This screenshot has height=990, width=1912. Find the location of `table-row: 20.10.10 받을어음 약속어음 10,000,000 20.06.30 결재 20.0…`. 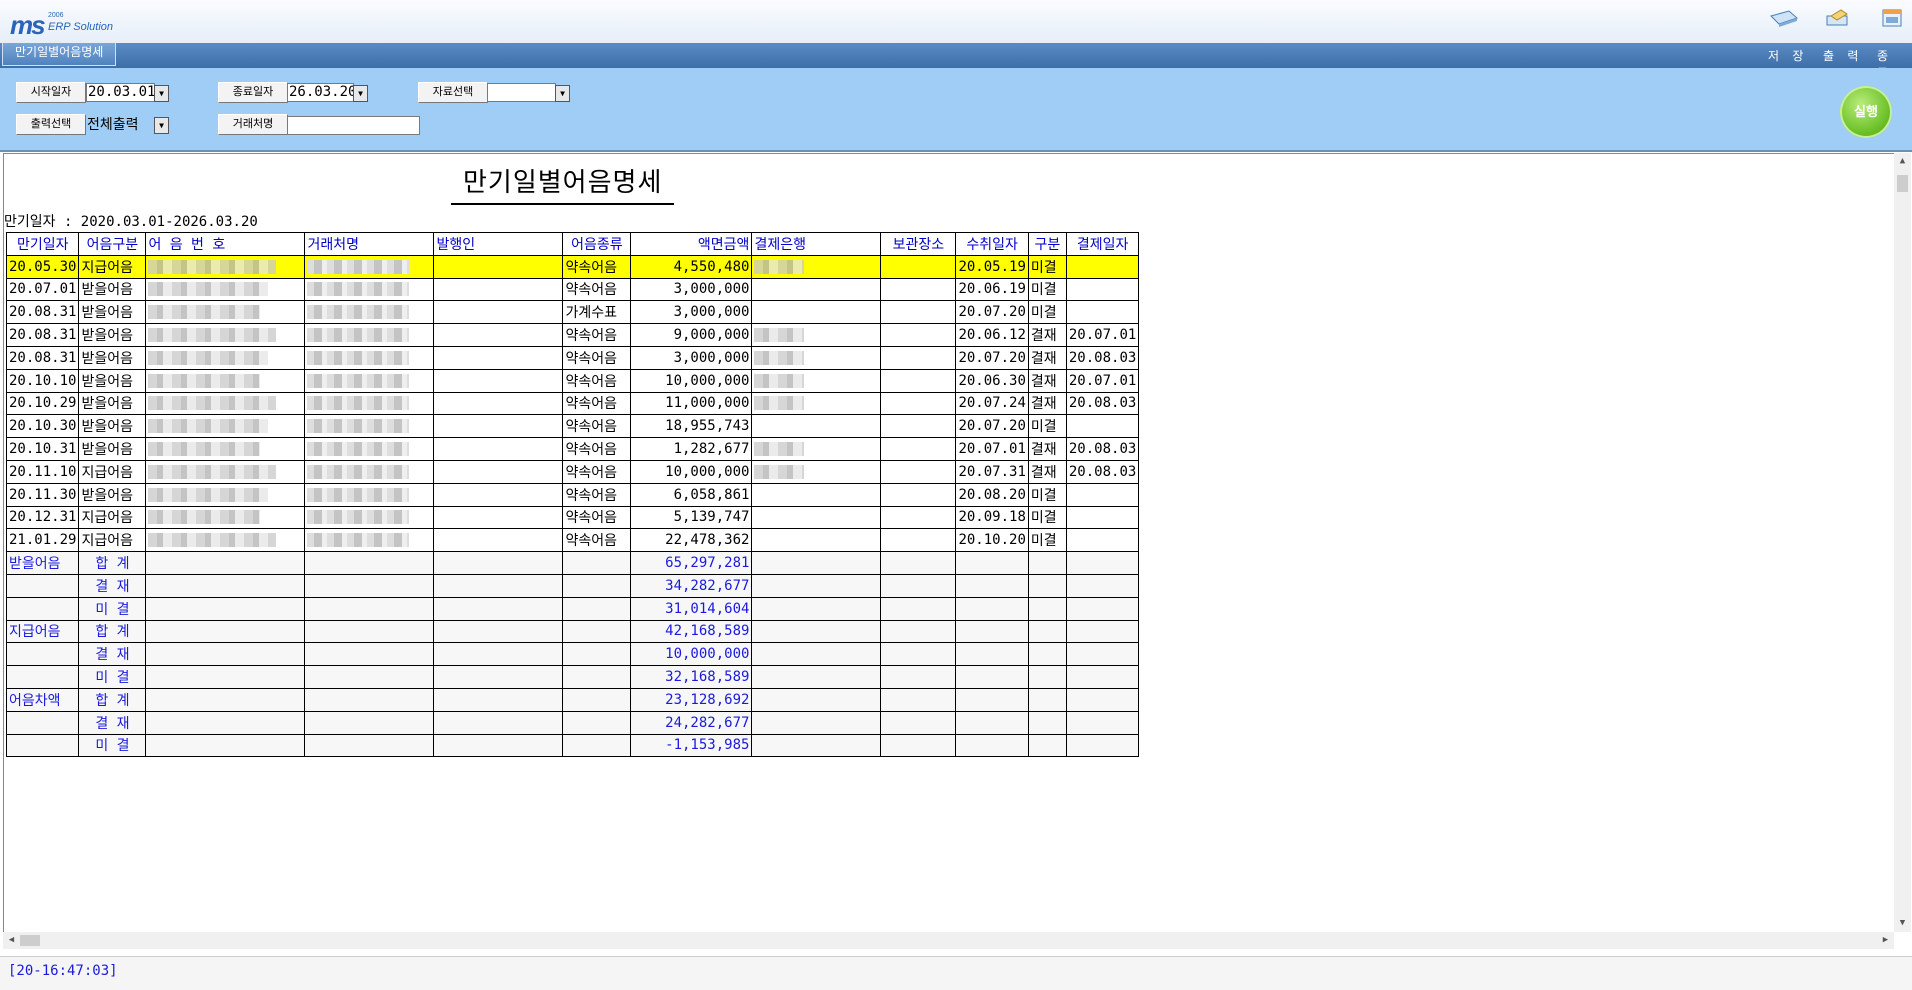

table-row: 20.10.10 받을어음 약속어음 10,000,000 20.06.30 결재 20.0… is located at coordinates (572, 380).